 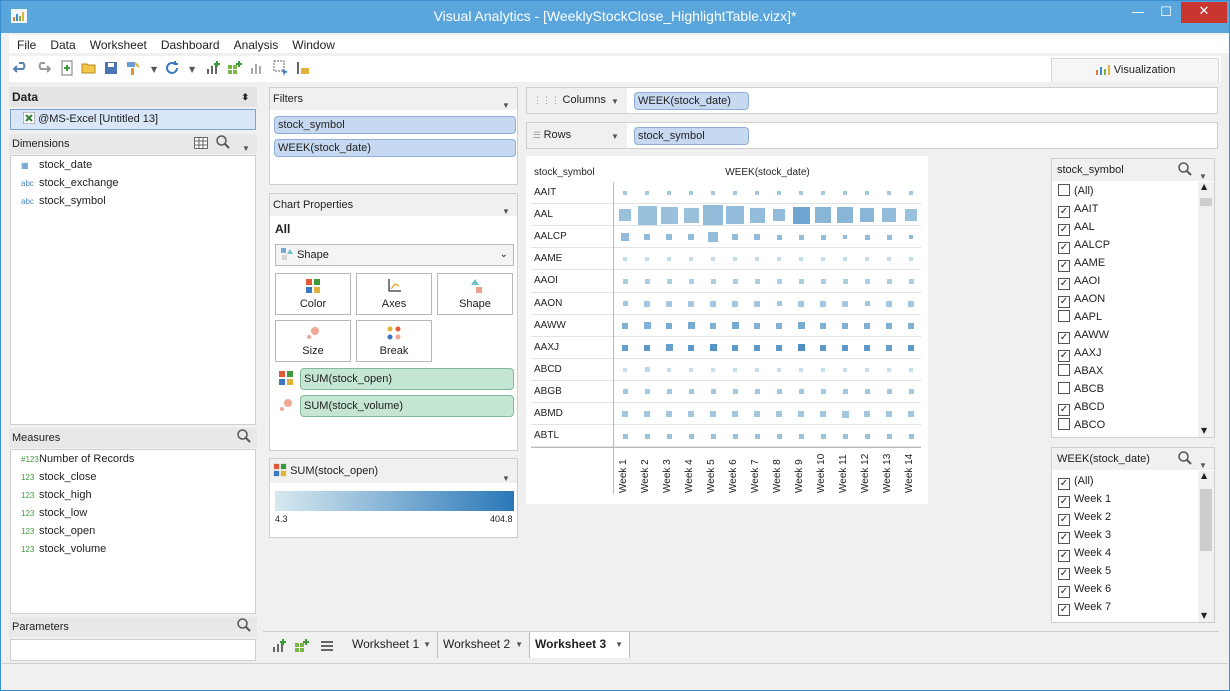 I want to click on columns-dropdown-icon: ▼, so click(x=615, y=101).